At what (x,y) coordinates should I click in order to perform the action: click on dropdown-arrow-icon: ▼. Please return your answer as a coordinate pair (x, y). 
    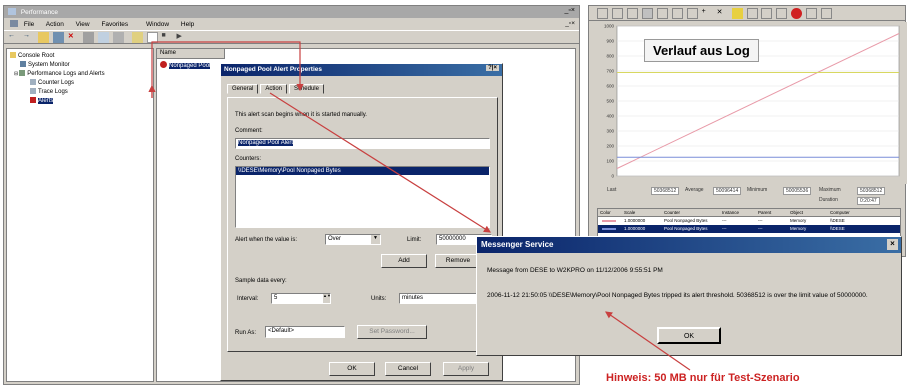
    Looking at the image, I should click on (375, 239).